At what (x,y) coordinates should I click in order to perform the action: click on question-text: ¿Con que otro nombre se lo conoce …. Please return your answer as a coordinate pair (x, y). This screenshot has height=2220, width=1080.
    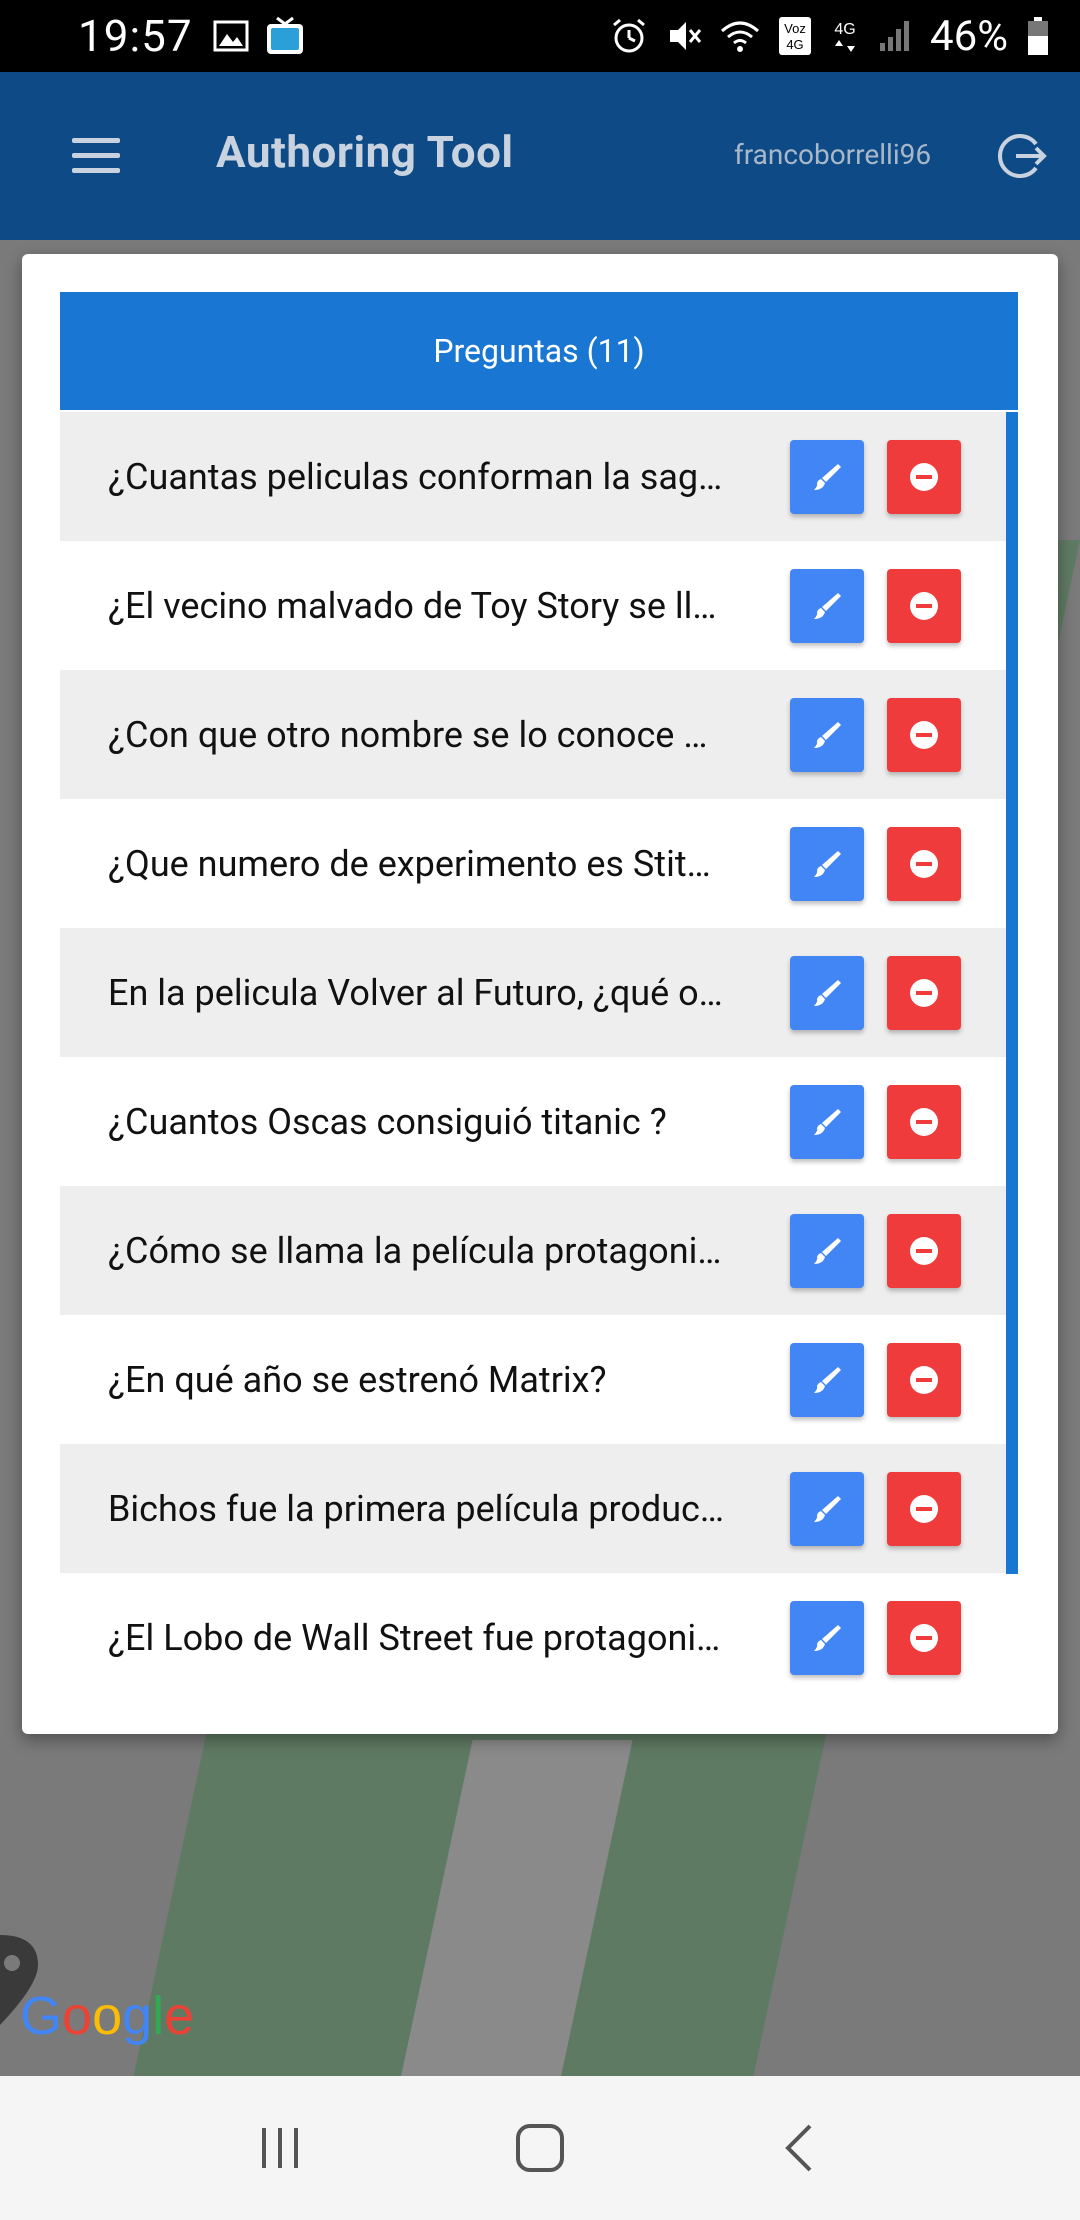
    Looking at the image, I should click on (408, 734).